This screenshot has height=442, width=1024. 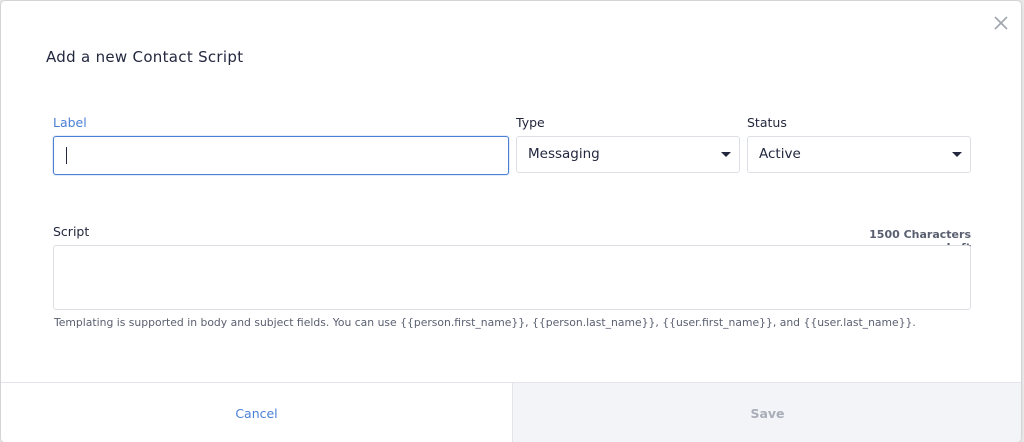 I want to click on close-button, so click(x=1001, y=23).